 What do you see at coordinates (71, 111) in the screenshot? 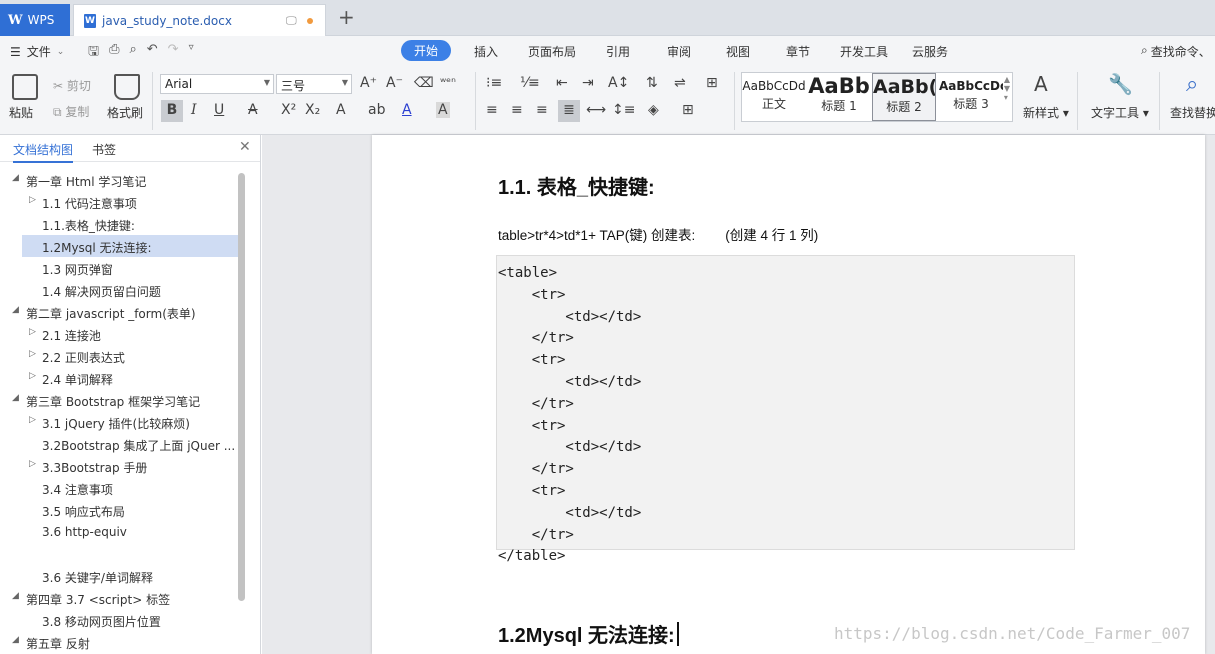
I see `copy-button: ⧉ 复制` at bounding box center [71, 111].